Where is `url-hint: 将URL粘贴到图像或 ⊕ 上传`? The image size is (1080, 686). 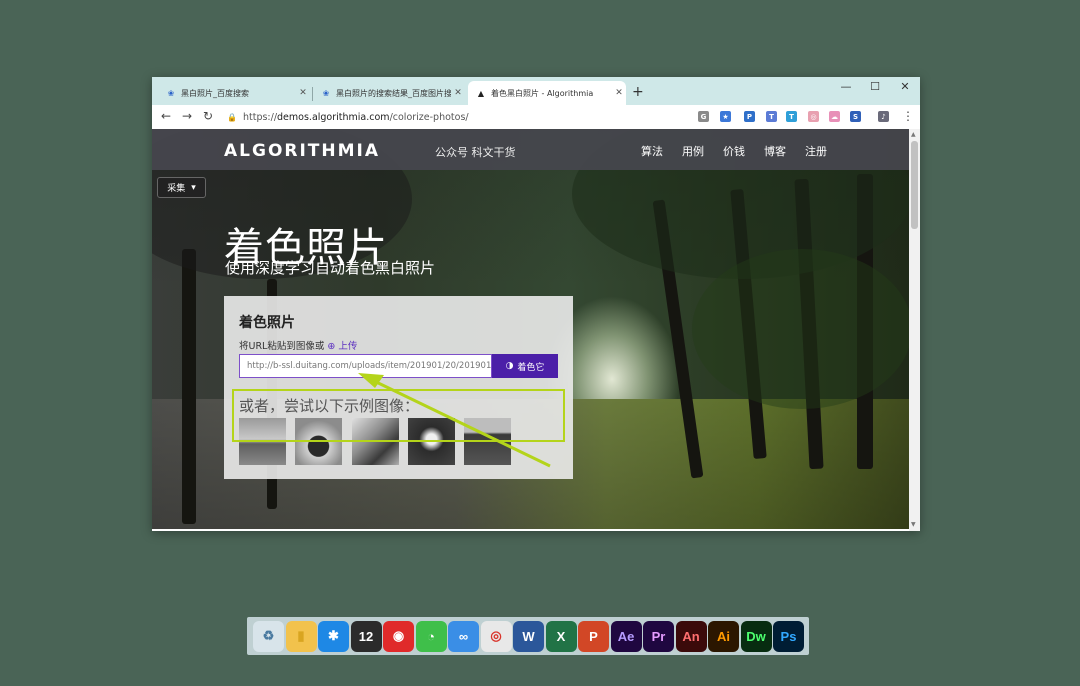
url-hint: 将URL粘贴到图像或 ⊕ 上传 is located at coordinates (298, 345).